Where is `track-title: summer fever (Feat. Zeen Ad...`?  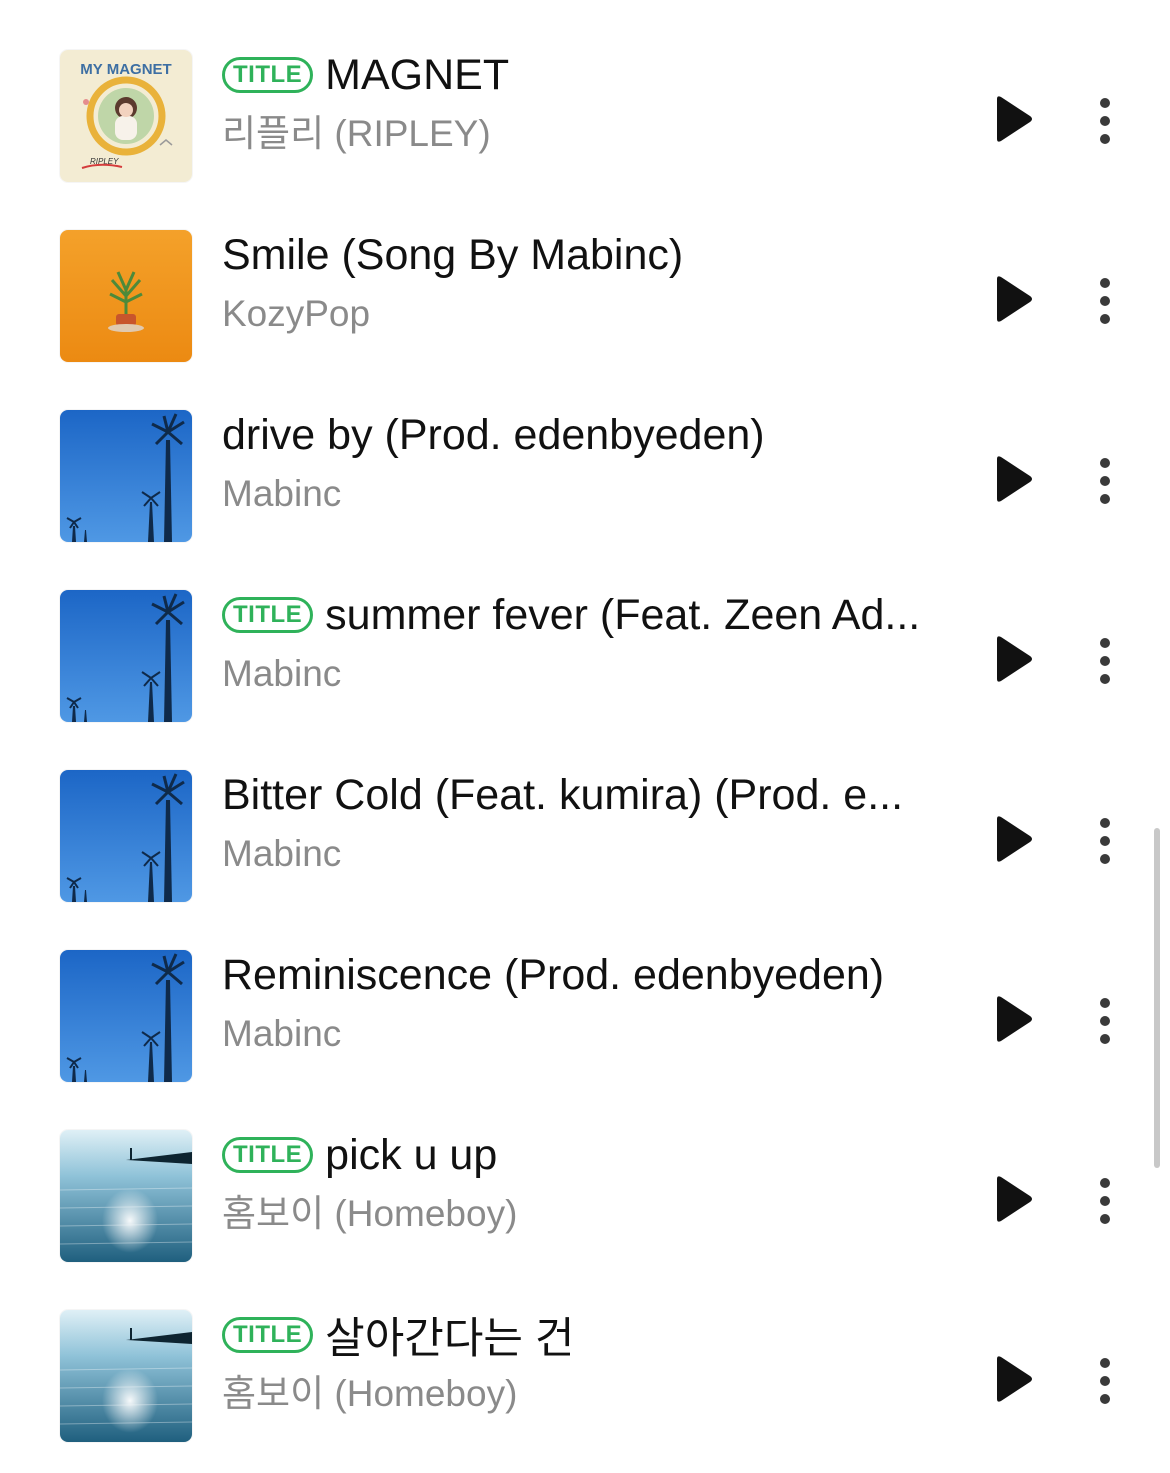
track-title: summer fever (Feat. Zeen Ad... is located at coordinates (623, 614).